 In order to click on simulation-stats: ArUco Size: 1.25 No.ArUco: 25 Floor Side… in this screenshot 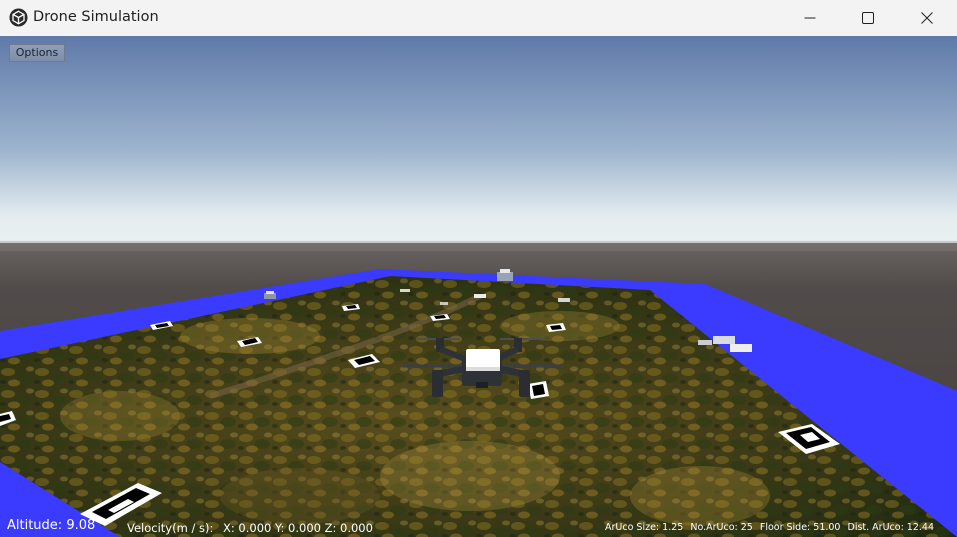, I will do `click(769, 527)`.